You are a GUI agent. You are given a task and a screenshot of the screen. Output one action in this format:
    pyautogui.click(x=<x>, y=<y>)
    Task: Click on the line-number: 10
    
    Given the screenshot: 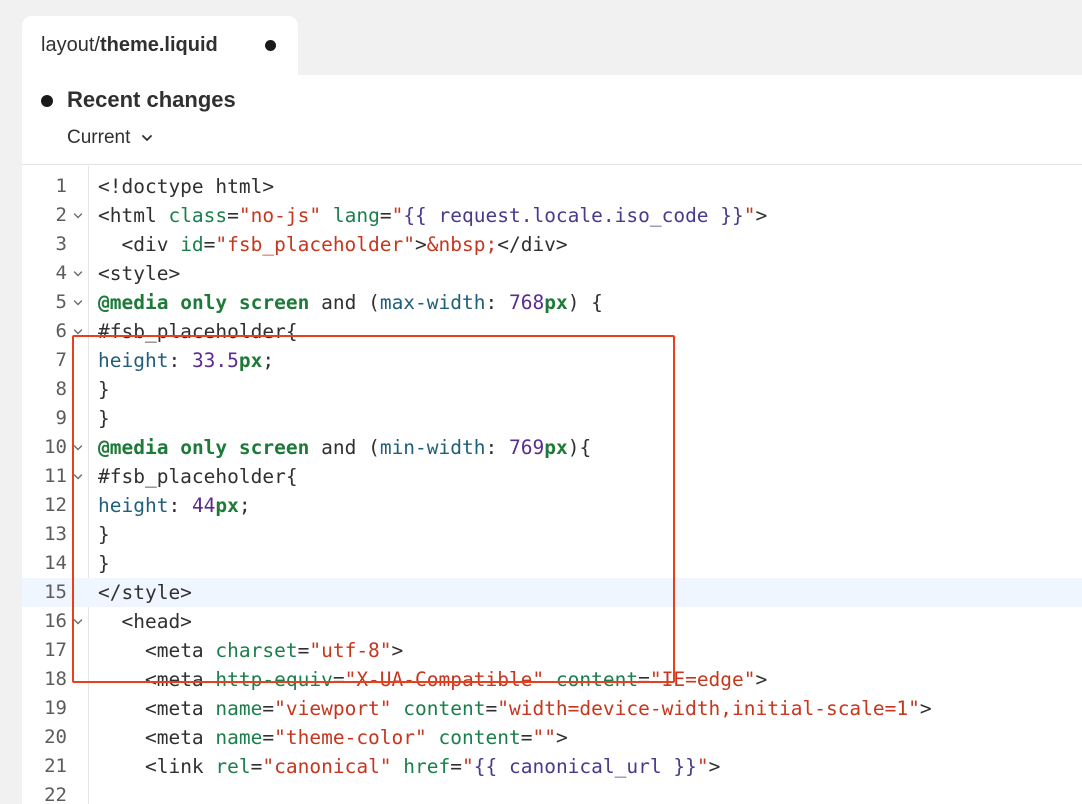 What is the action you would take?
    pyautogui.click(x=55, y=447)
    